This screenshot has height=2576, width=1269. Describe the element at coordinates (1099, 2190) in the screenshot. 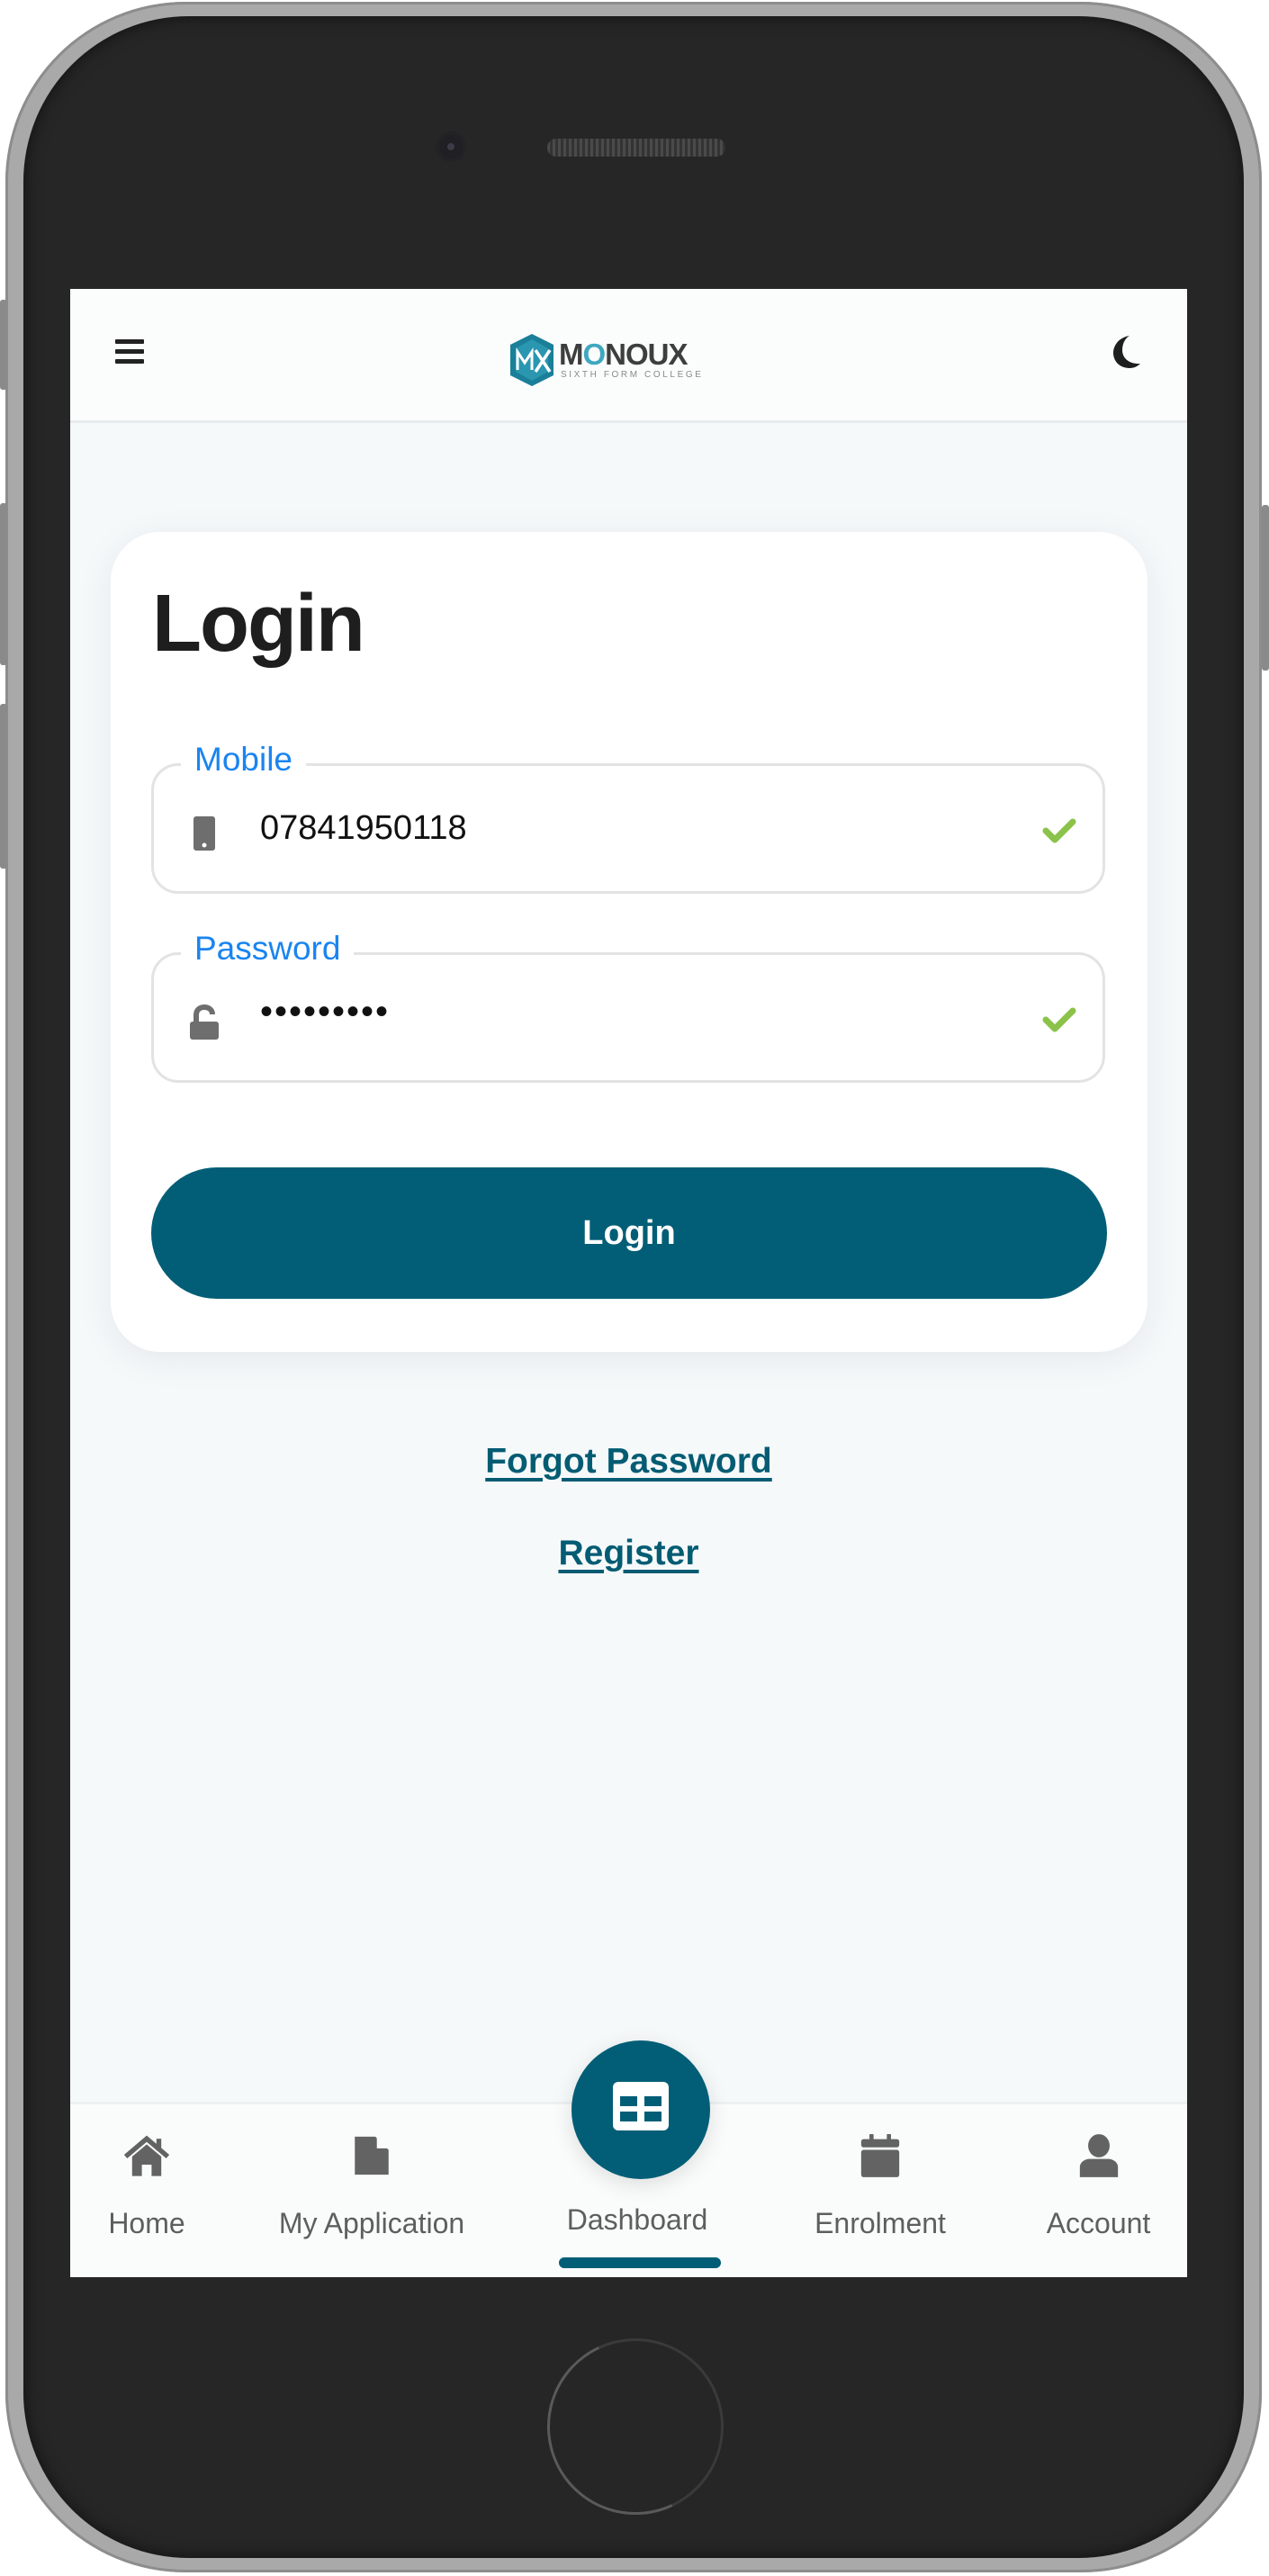

I see `nav-item-account: Account` at that location.